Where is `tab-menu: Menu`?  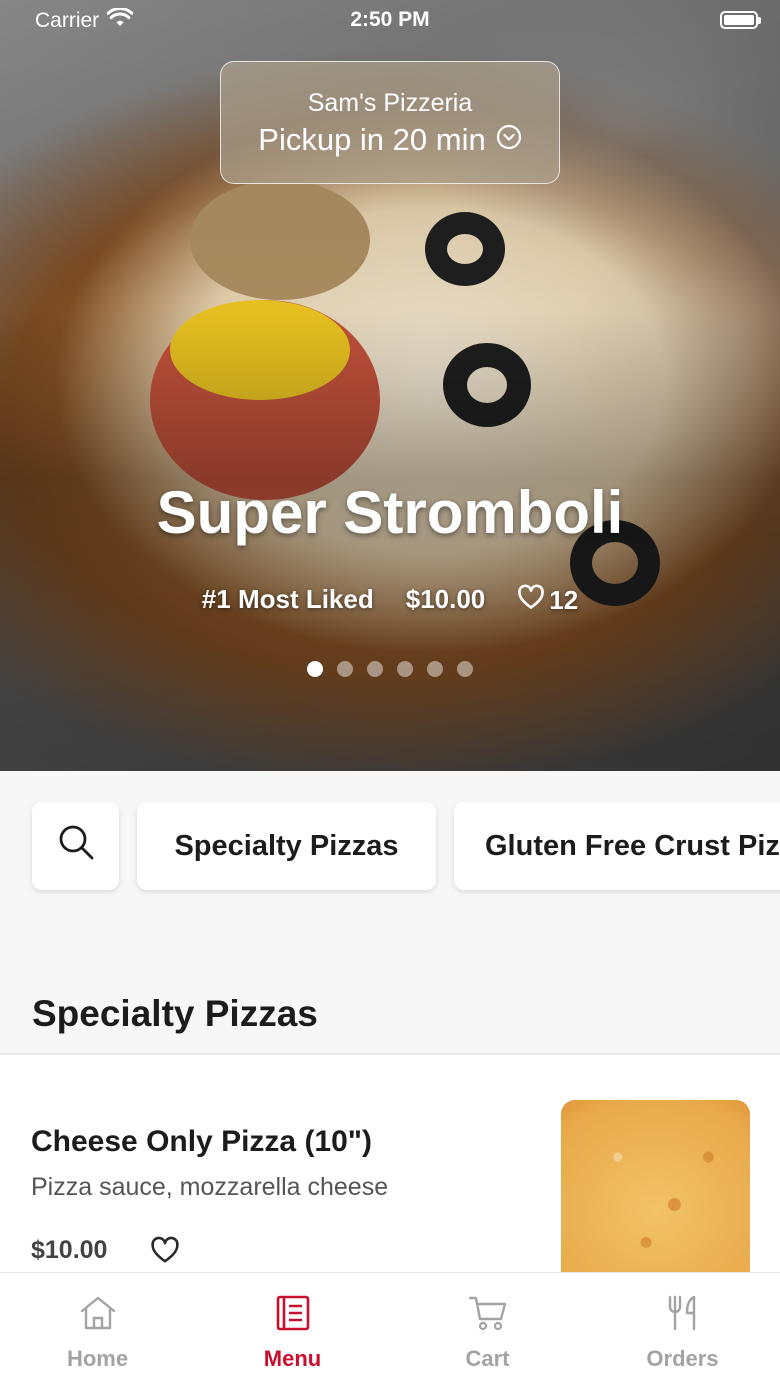
tab-menu: Menu is located at coordinates (292, 1330).